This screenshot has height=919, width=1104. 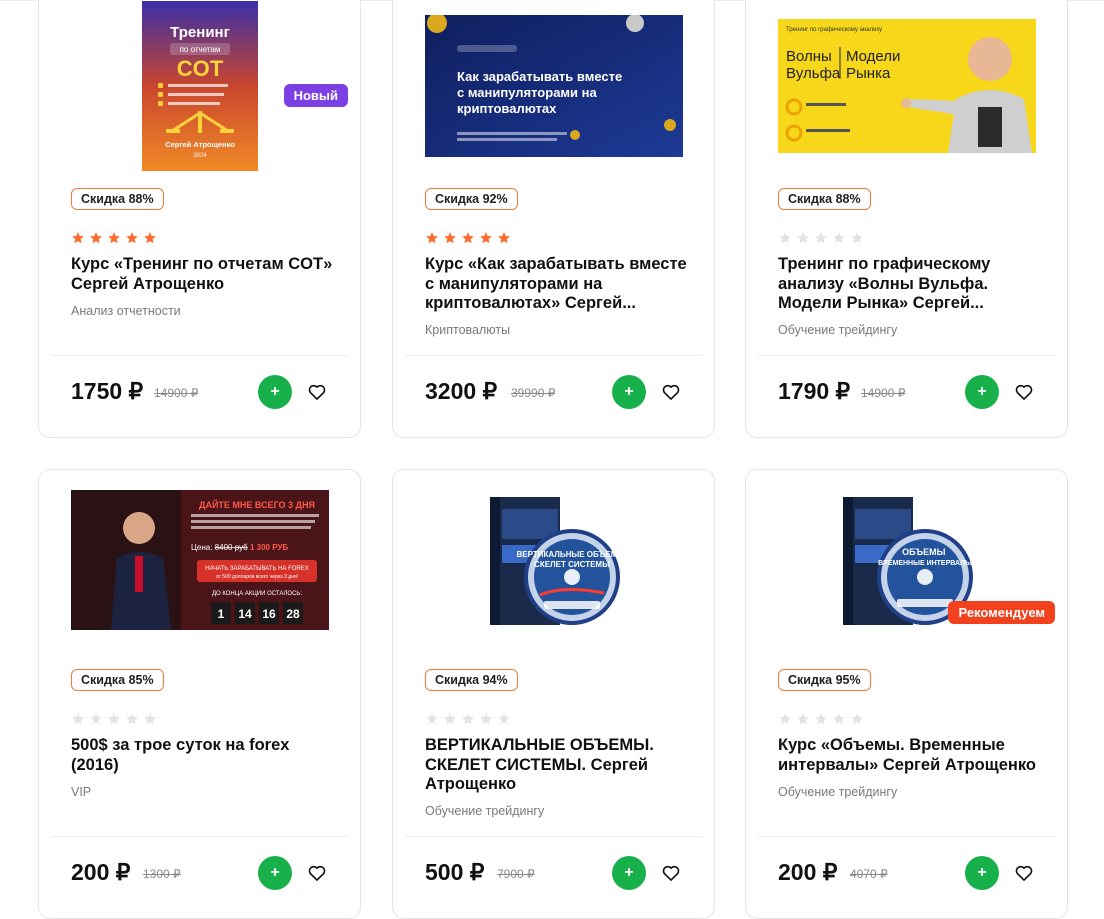 What do you see at coordinates (199, 68) in the screenshot?
I see `cover-main: COT` at bounding box center [199, 68].